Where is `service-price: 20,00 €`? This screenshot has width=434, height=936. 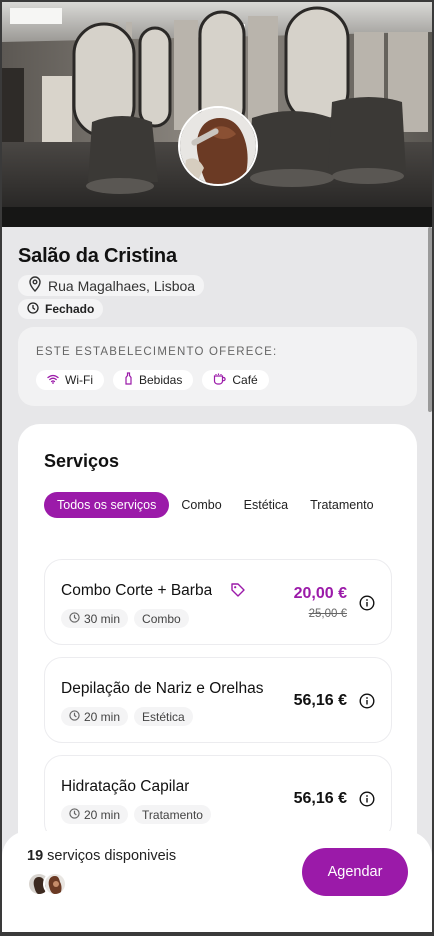 service-price: 20,00 € is located at coordinates (320, 593).